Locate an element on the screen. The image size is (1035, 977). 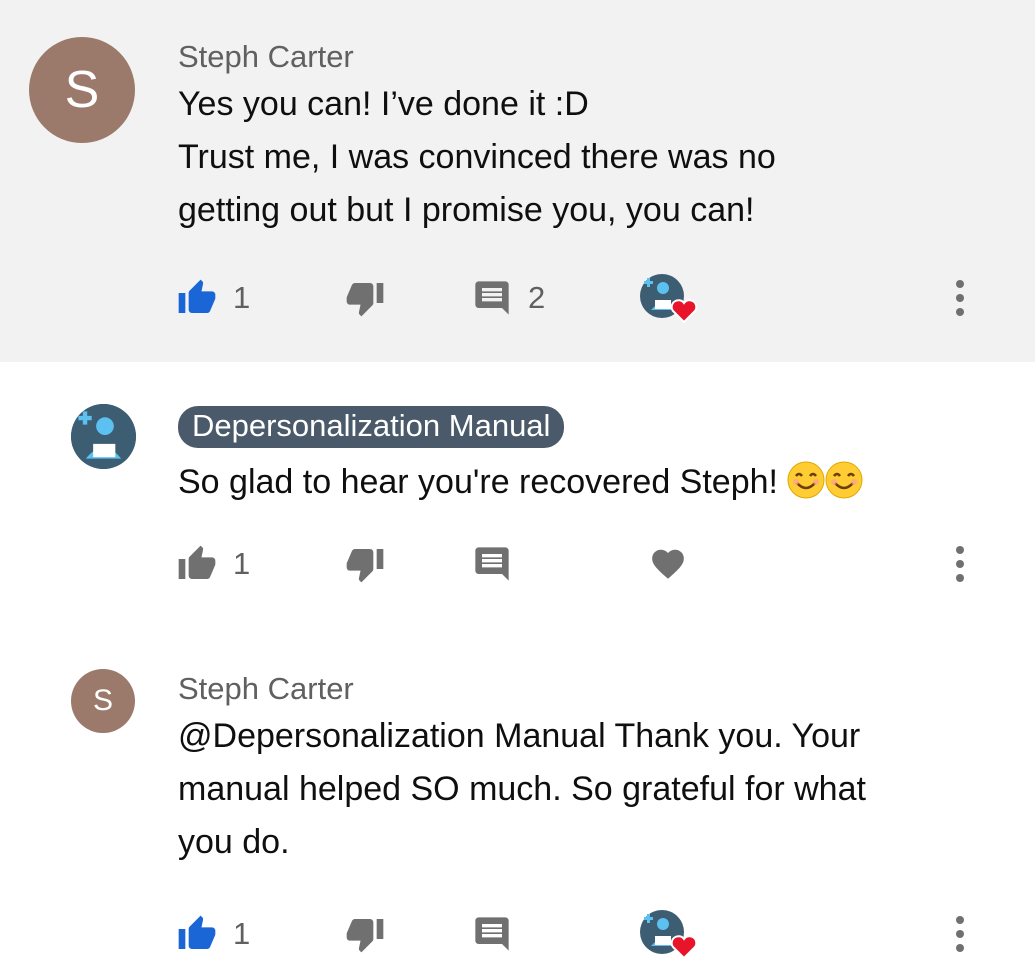
comment-text: So glad to hear you're recovered Steph! is located at coordinates (586, 482).